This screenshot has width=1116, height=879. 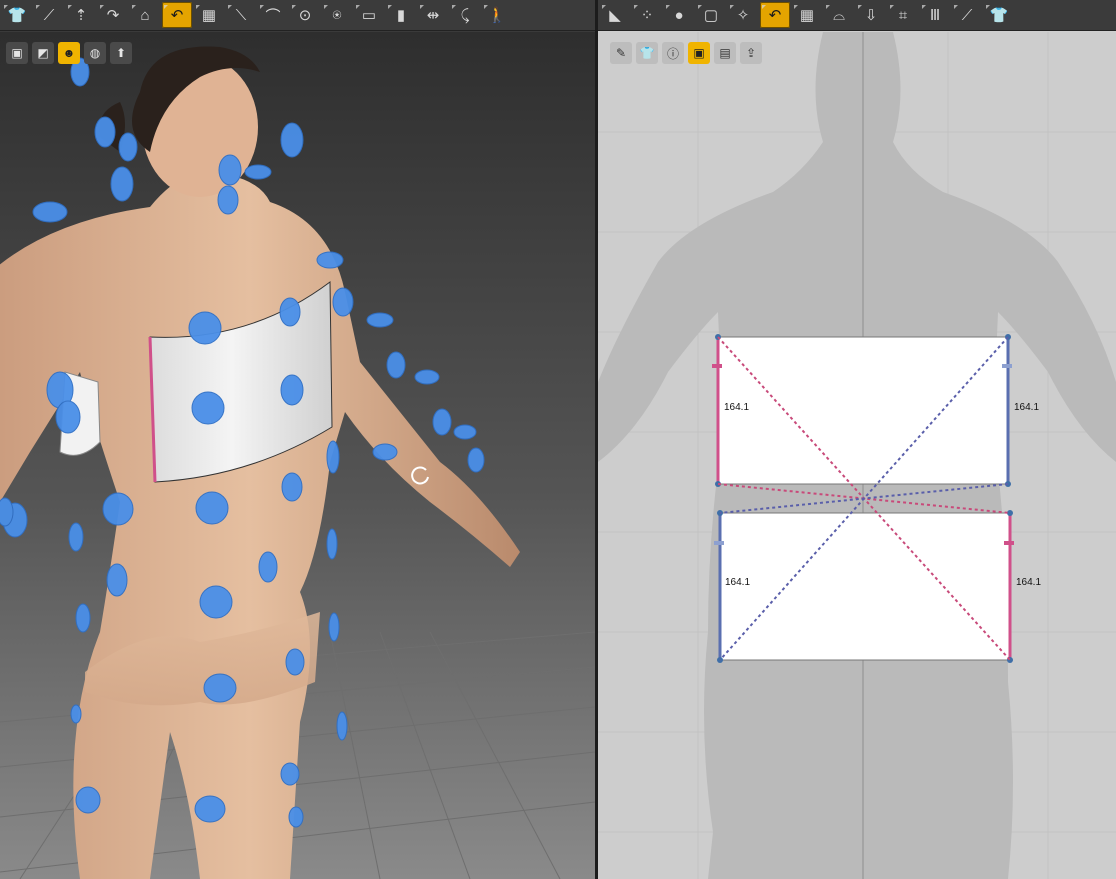 I want to click on rectangle-icon: ▢, so click(x=711, y=15).